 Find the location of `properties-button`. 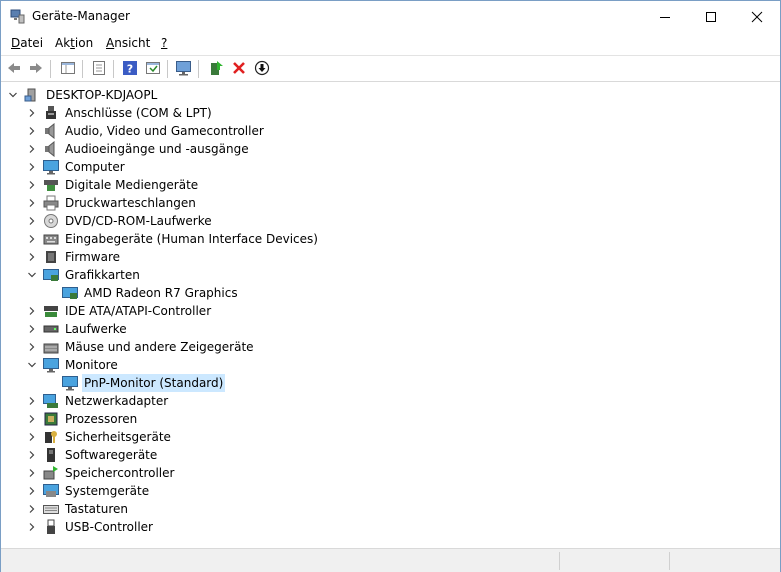

properties-button is located at coordinates (99, 68).